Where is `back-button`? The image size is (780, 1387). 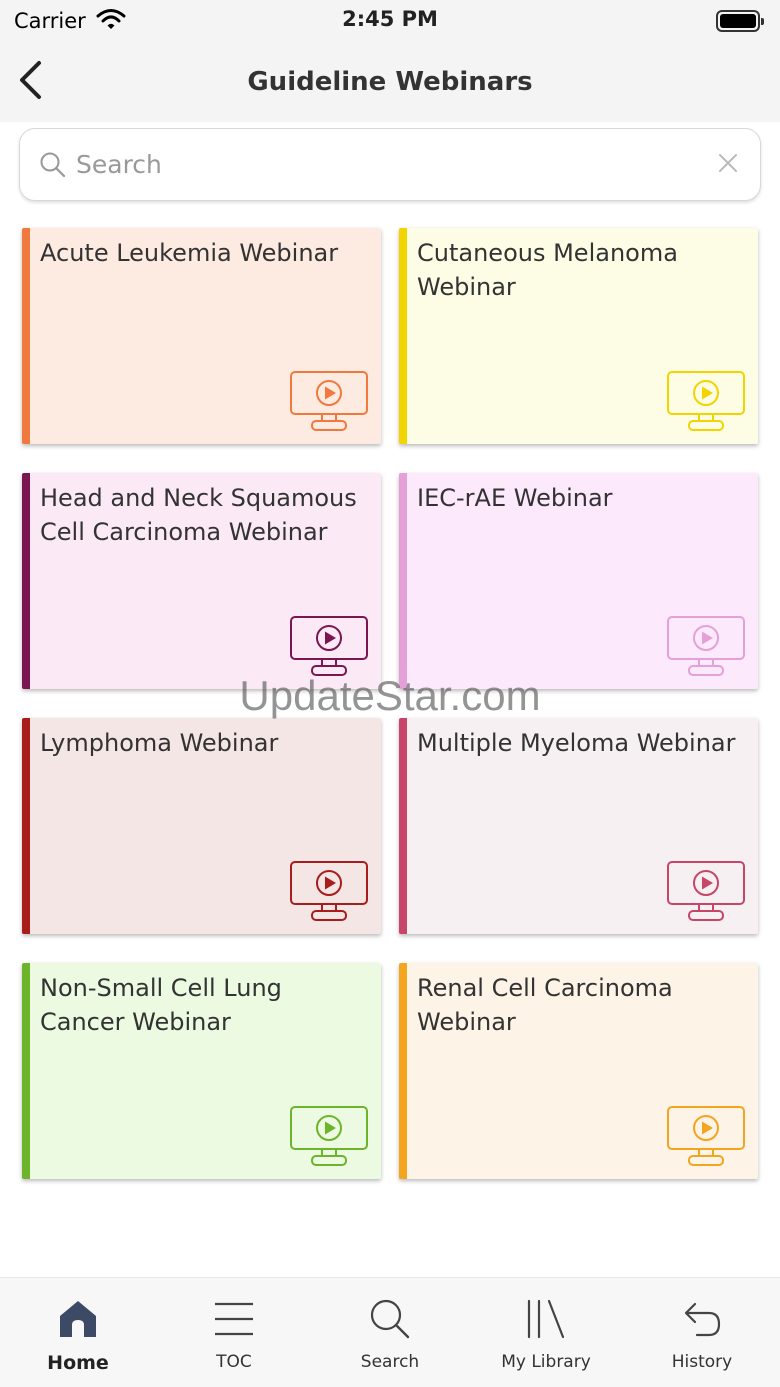
back-button is located at coordinates (30, 82).